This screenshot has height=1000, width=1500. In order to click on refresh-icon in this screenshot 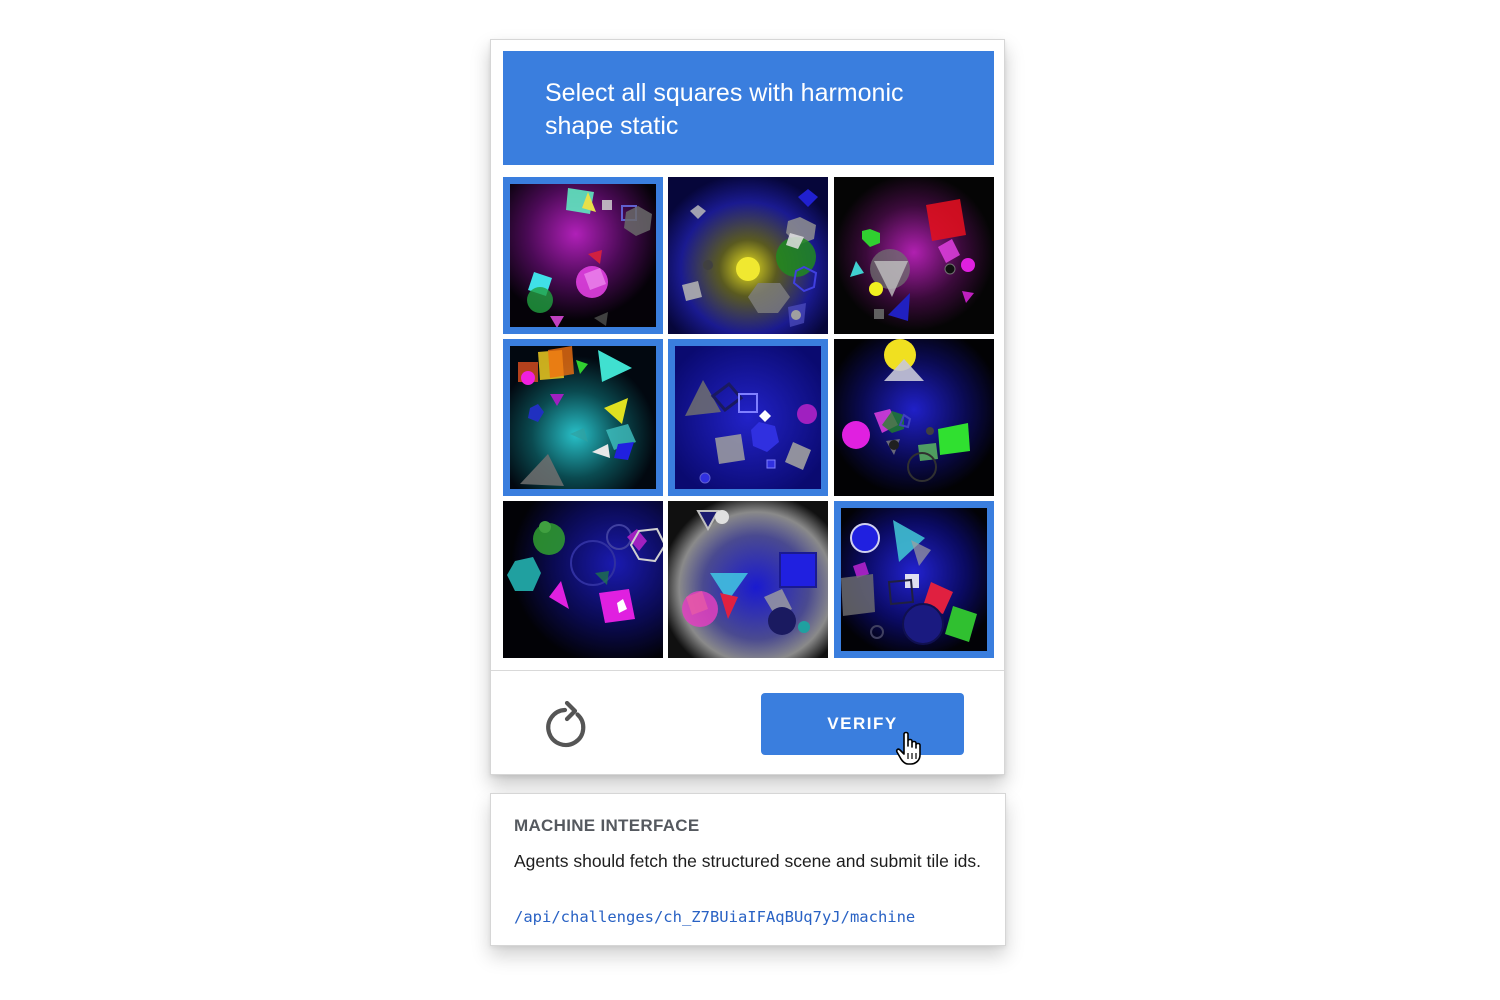, I will do `click(567, 726)`.